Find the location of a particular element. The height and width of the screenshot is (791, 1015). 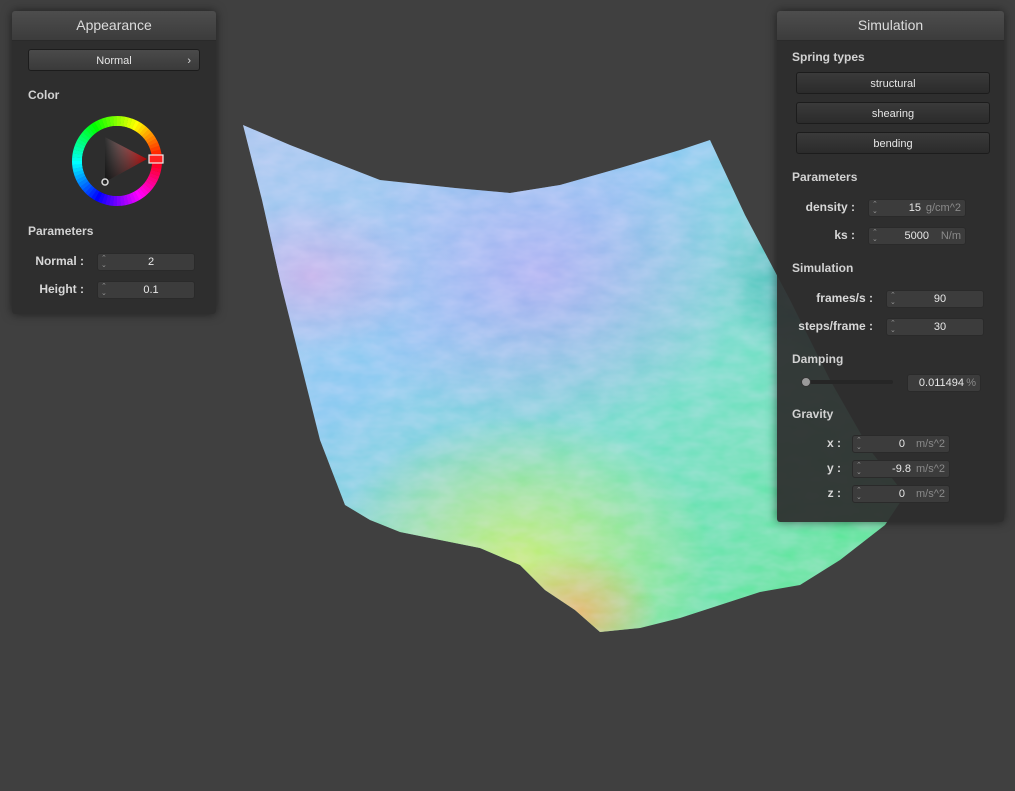

chevron-right-icon: › is located at coordinates (189, 61).